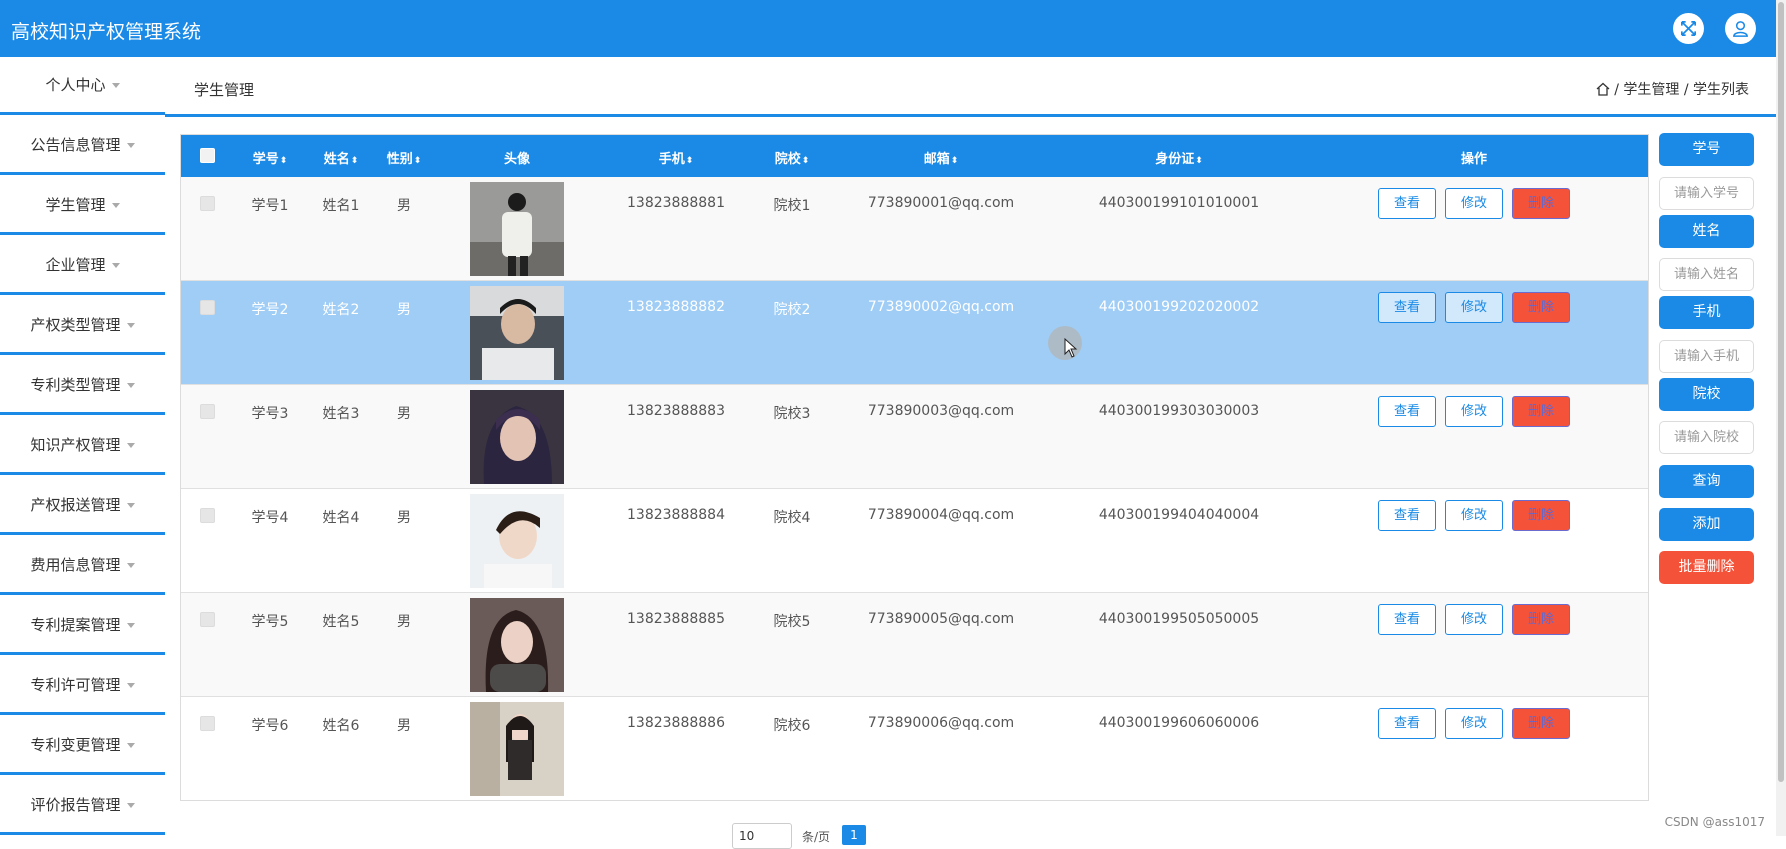 The image size is (1786, 849). What do you see at coordinates (792, 622) in the screenshot?
I see `cell-school: 院校5` at bounding box center [792, 622].